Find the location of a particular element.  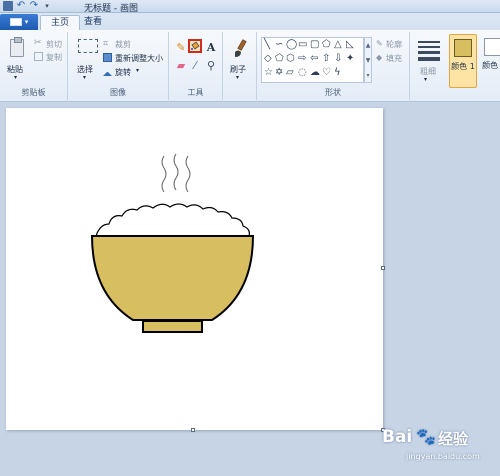

fill-button: 填充 is located at coordinates (394, 58).